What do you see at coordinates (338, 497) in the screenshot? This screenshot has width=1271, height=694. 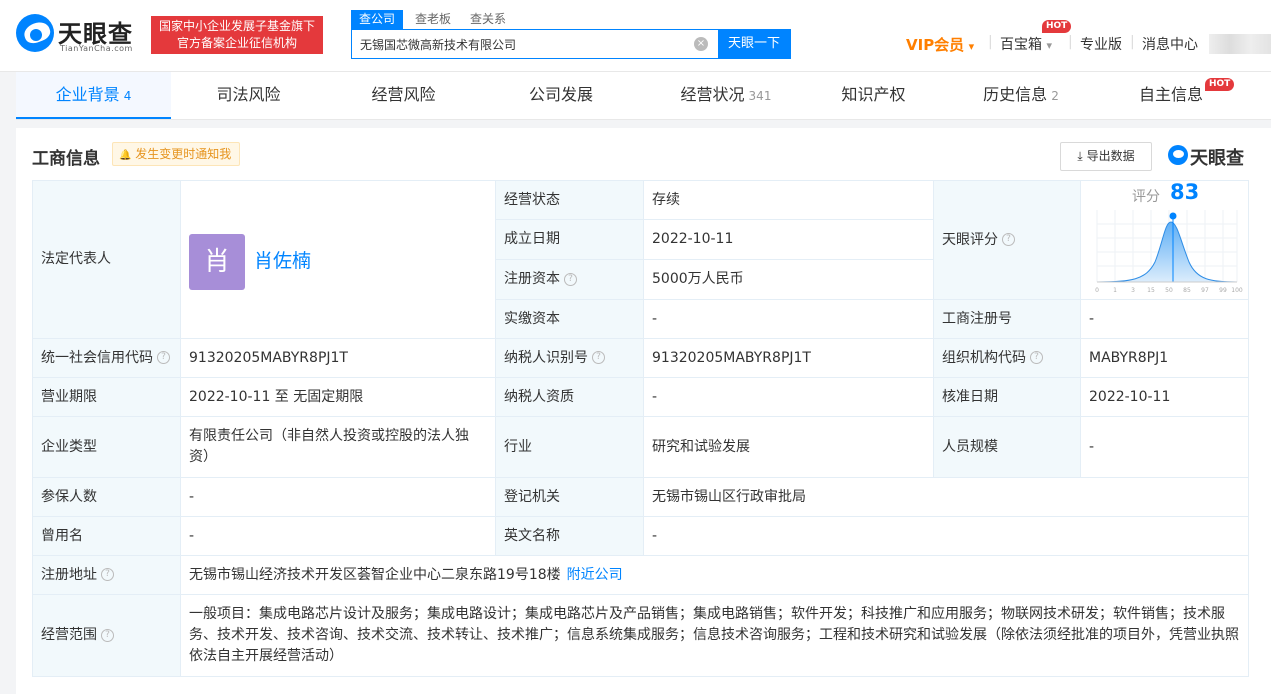 I see `insured-value: -` at bounding box center [338, 497].